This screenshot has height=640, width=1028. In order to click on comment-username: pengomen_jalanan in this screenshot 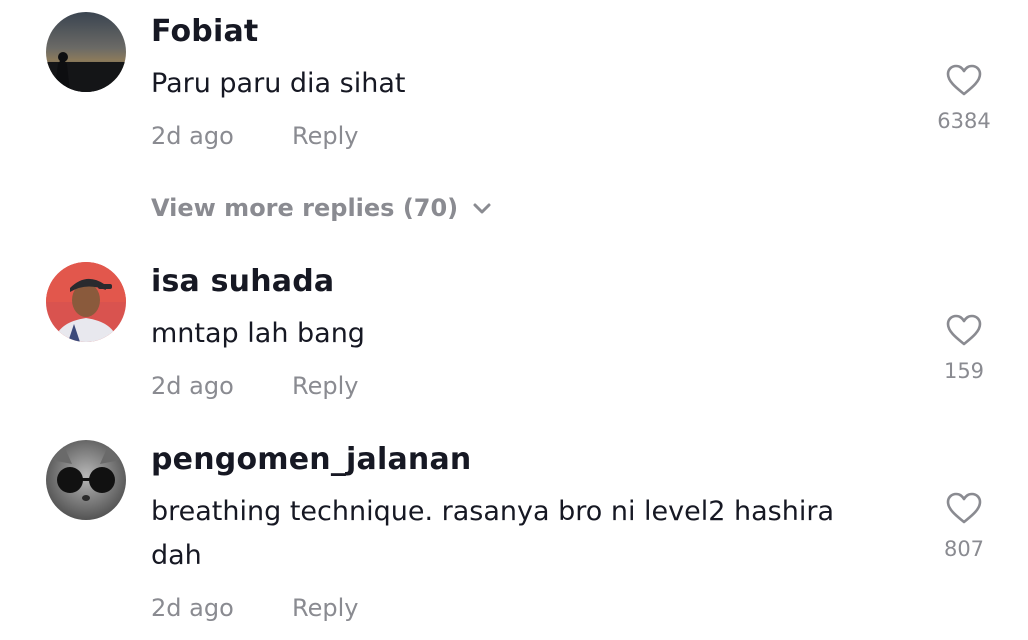, I will do `click(311, 459)`.